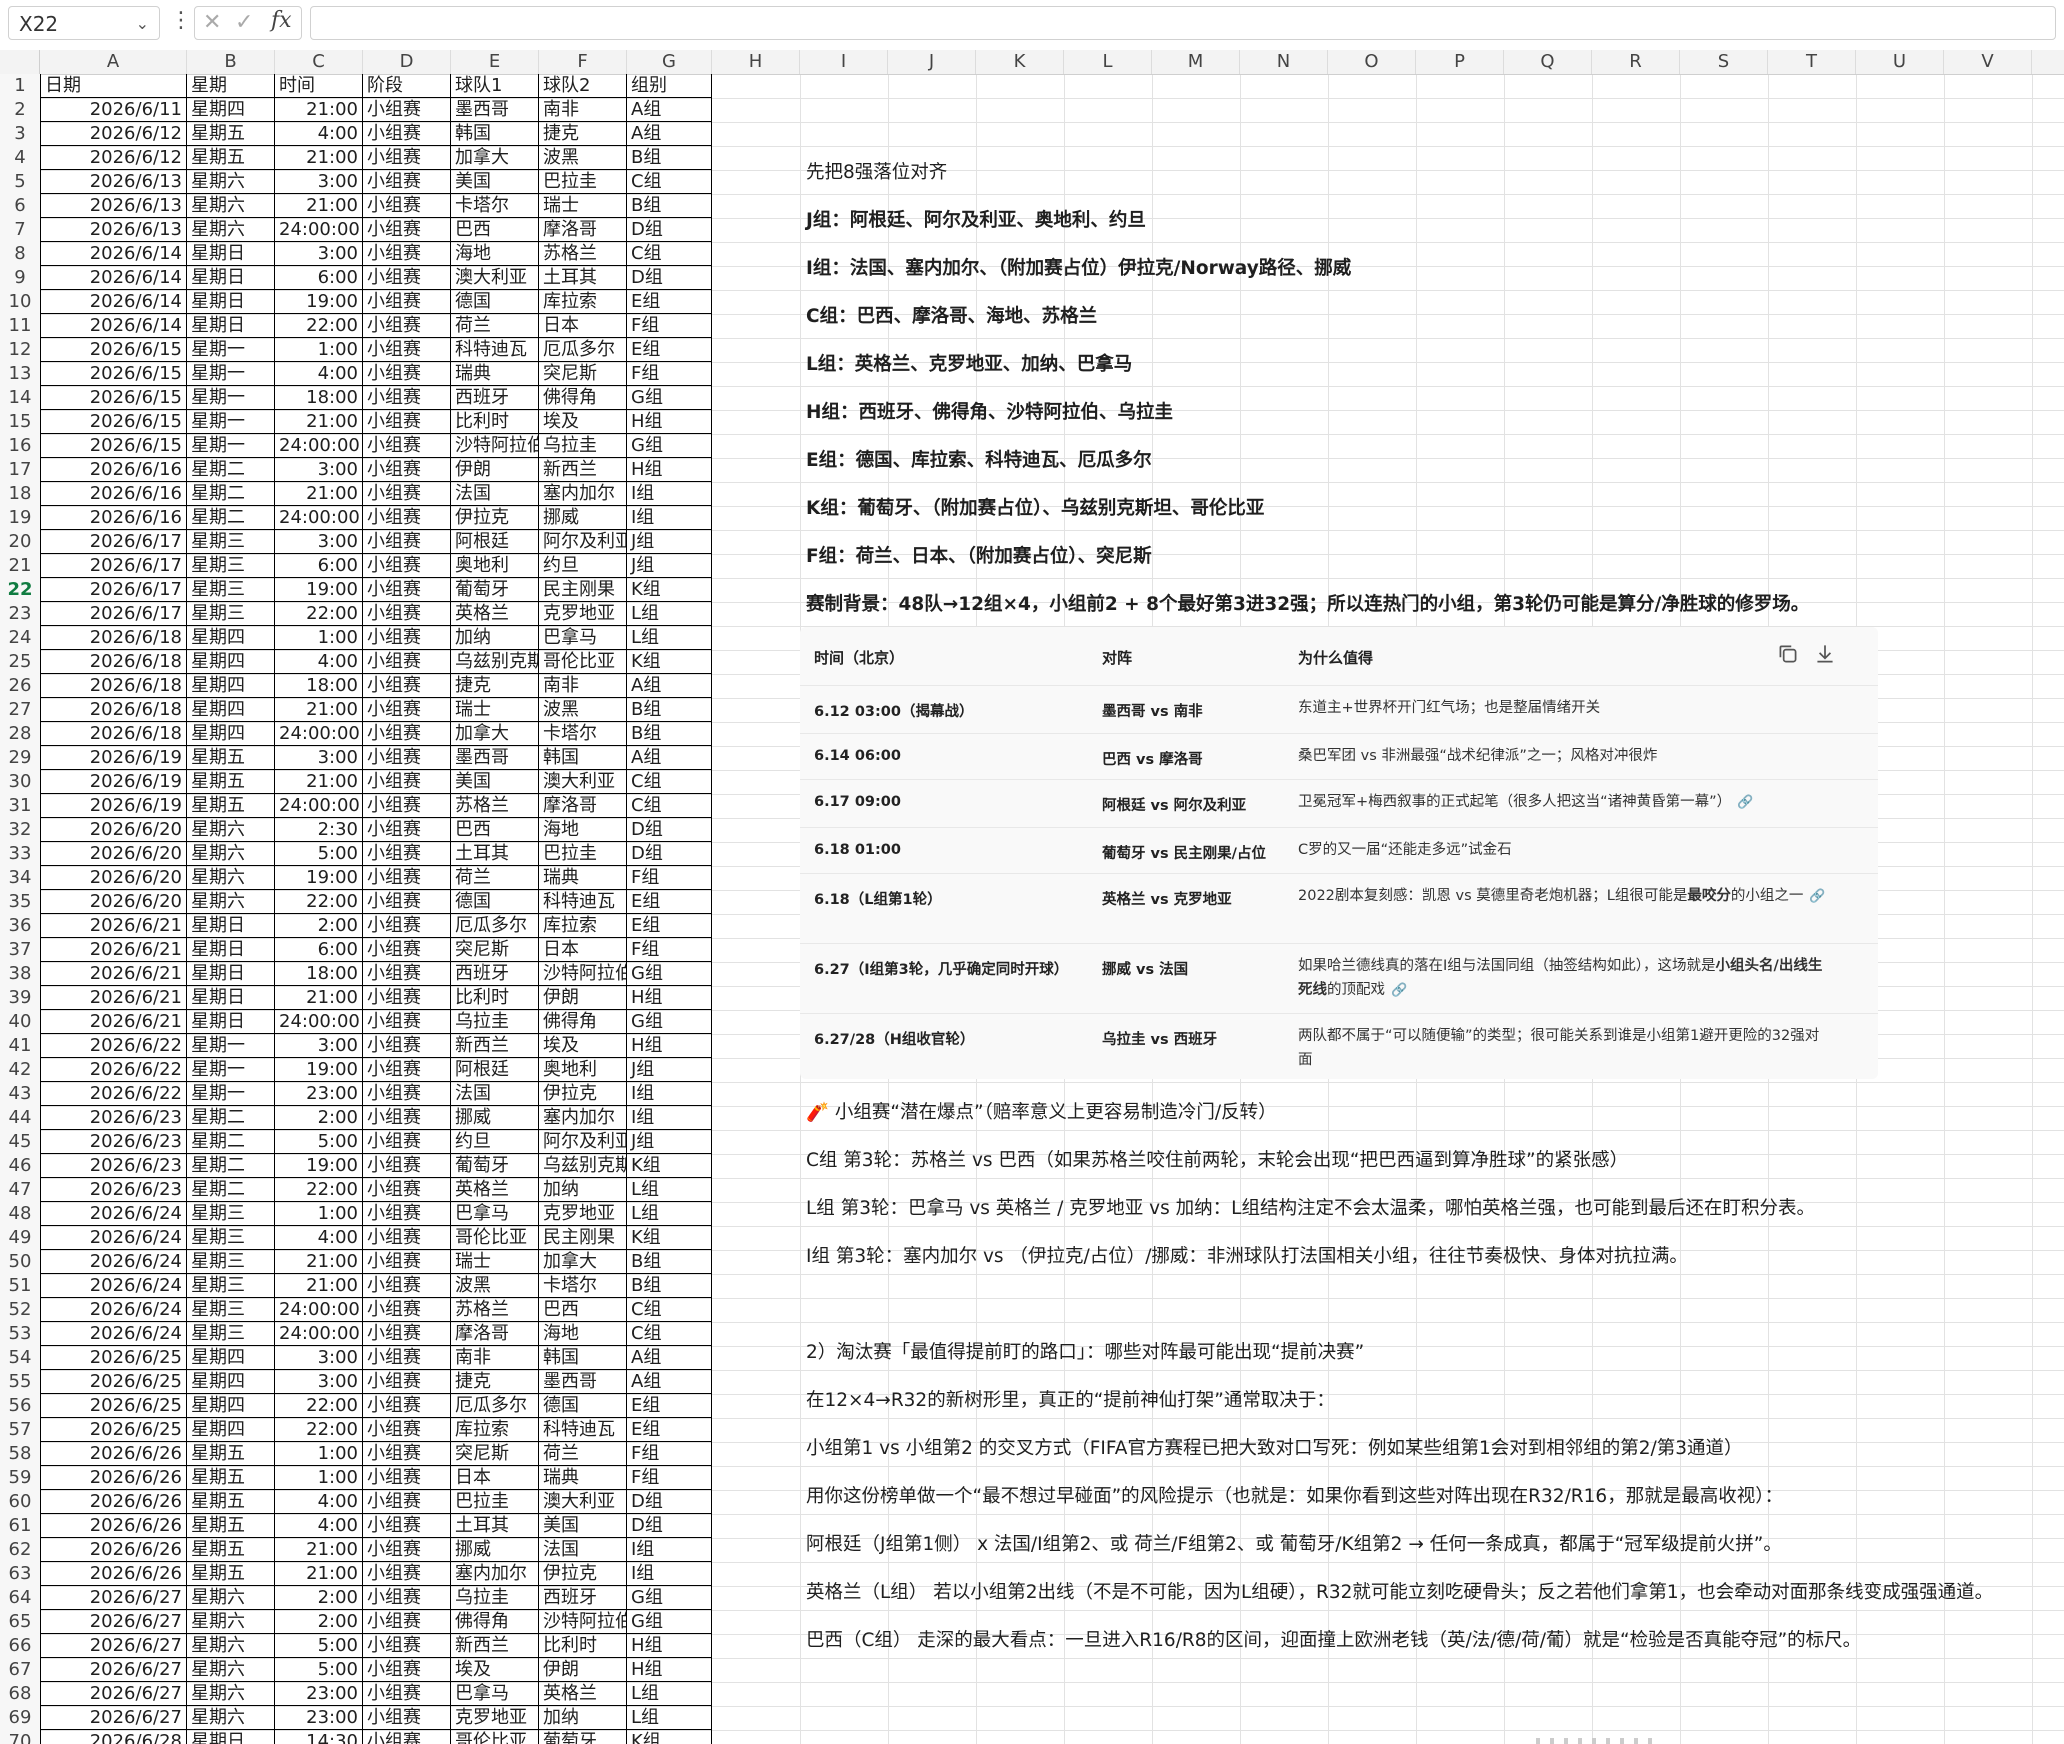 Image resolution: width=2064 pixels, height=1744 pixels. Describe the element at coordinates (495, 662) in the screenshot. I see `team1-cell: 乌兹别克斯坦` at that location.